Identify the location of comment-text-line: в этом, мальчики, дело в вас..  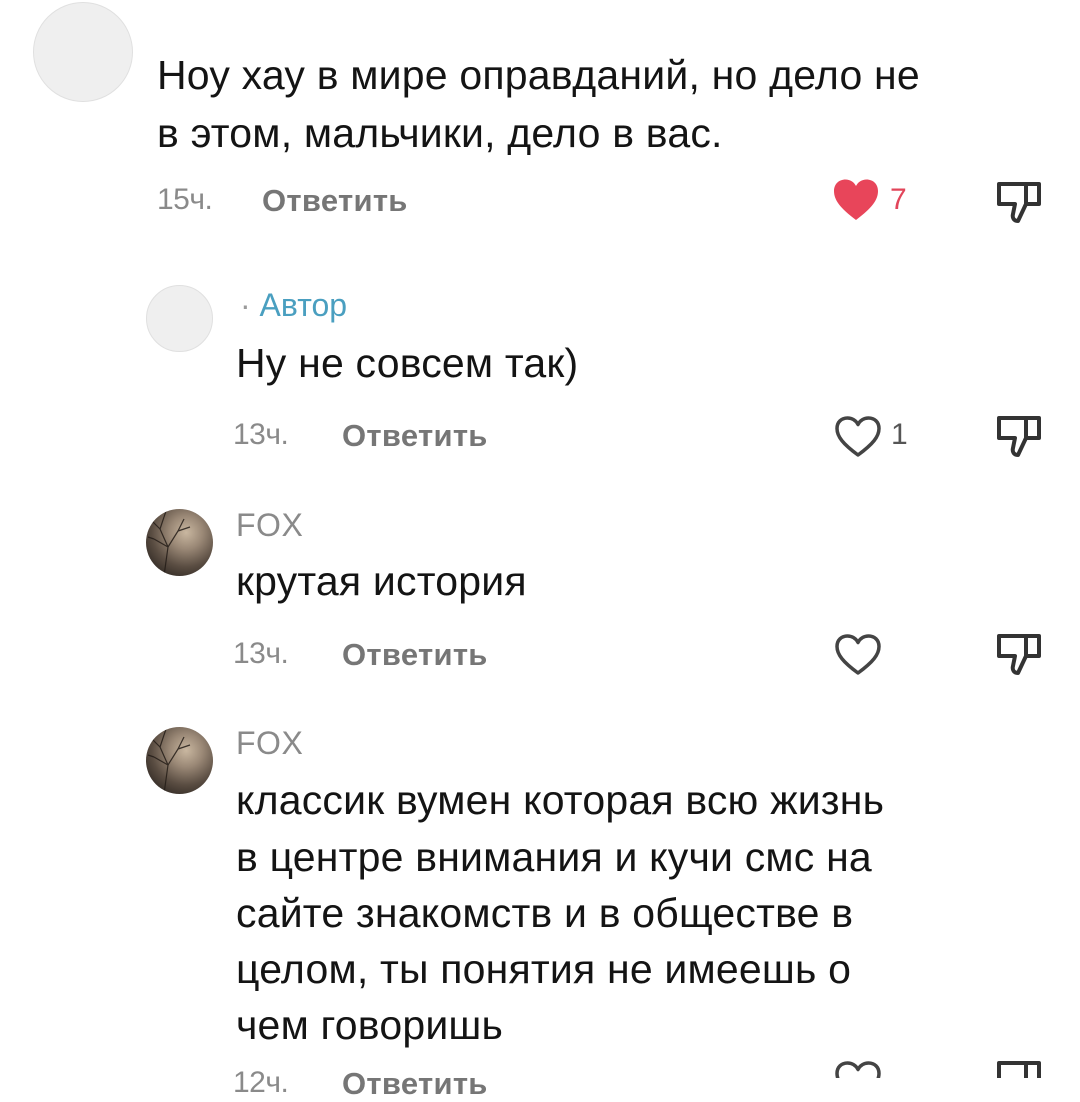
(440, 133).